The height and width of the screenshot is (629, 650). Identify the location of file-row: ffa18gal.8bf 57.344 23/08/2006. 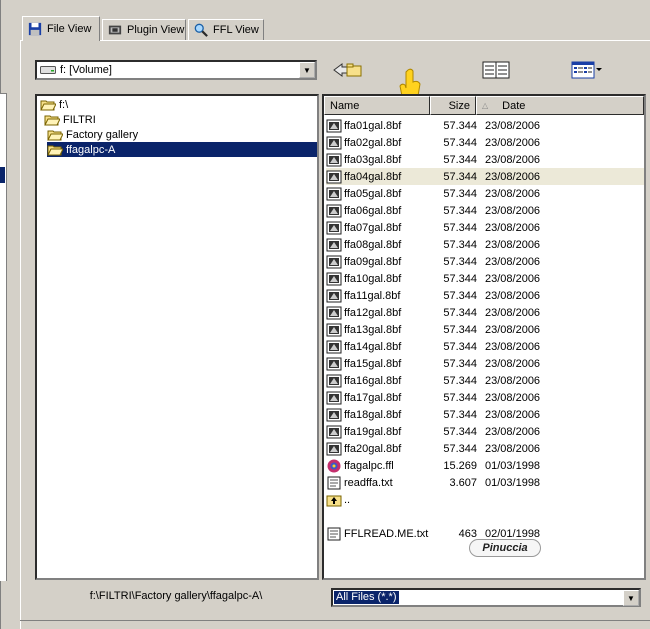
(485, 414).